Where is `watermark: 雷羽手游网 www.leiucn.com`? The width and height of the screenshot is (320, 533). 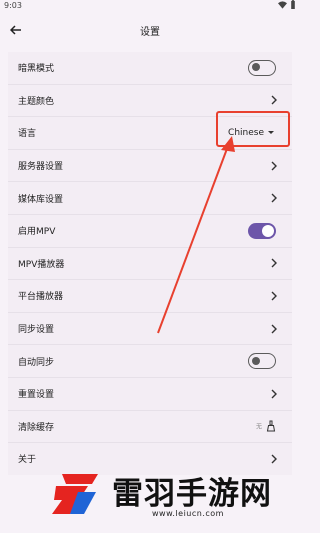
watermark: 雷羽手游网 www.leiucn.com is located at coordinates (168, 496).